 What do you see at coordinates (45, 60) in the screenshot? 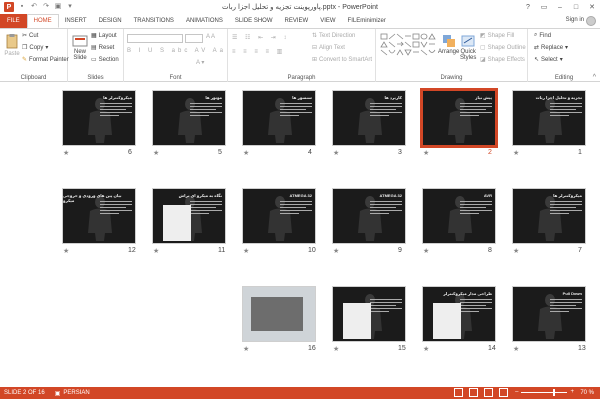
I see `format-painter-button: ✎ Format Painter` at bounding box center [45, 60].